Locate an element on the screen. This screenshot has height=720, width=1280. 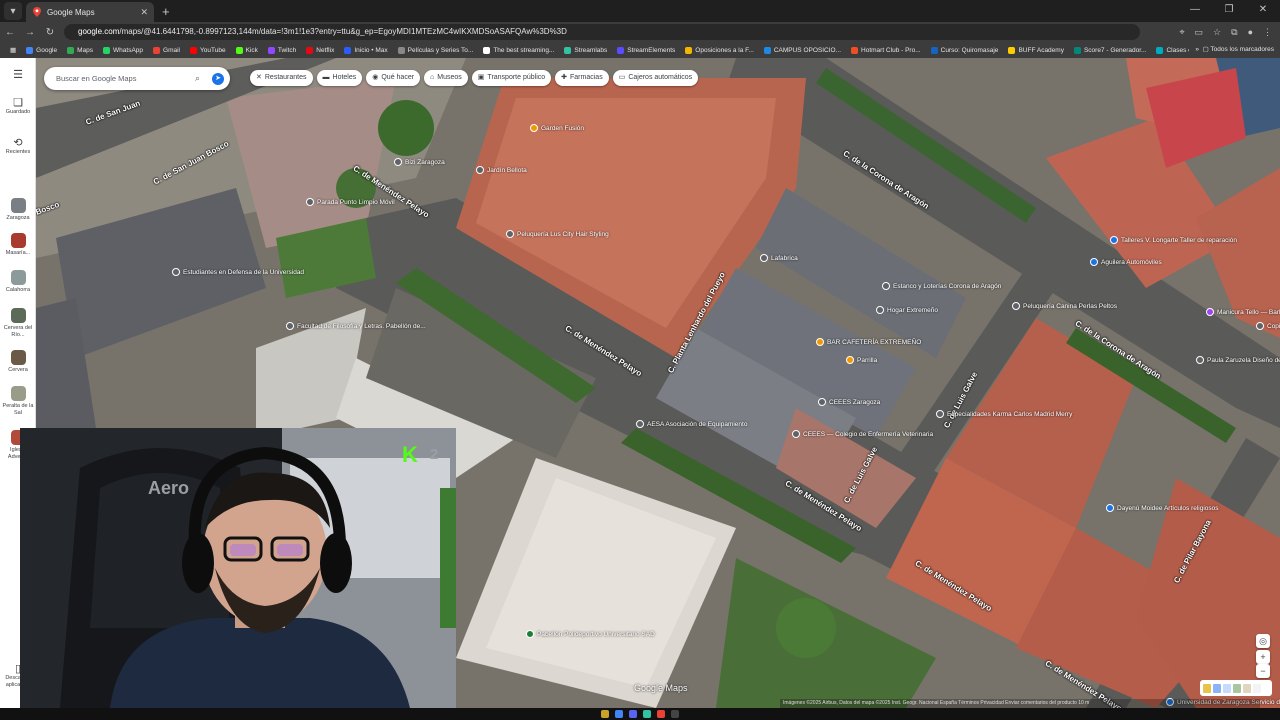
saved-button: ❏ Guardado is located at coordinates (18, 107).